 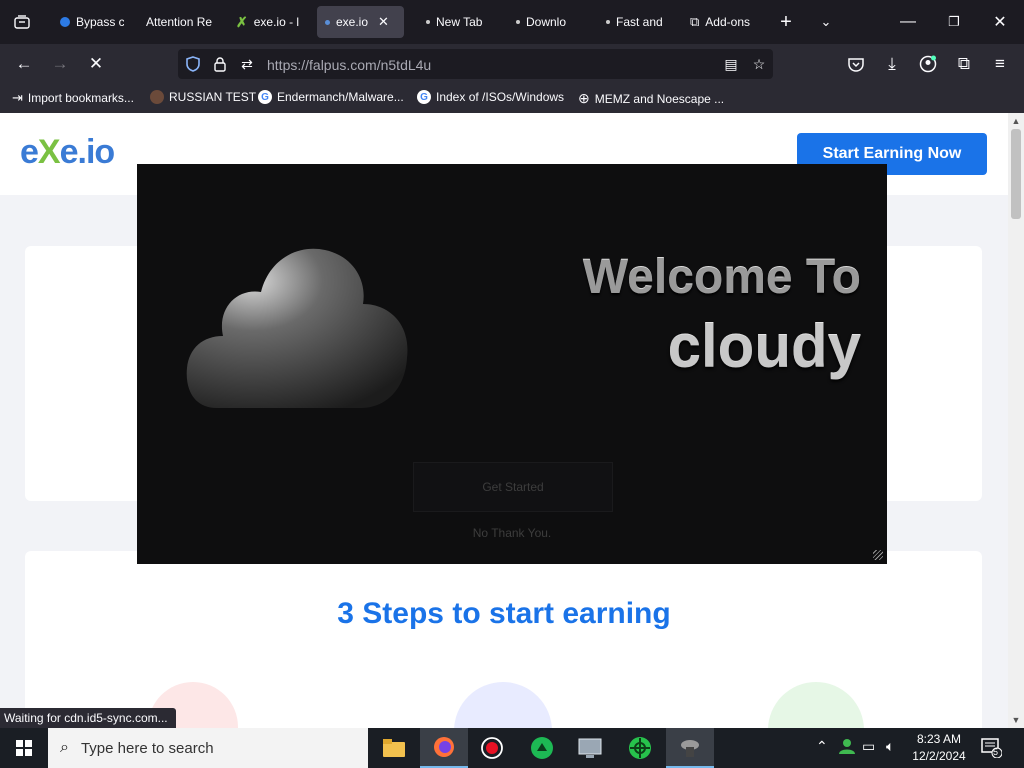 What do you see at coordinates (868, 746) in the screenshot?
I see `network-icon: ▭` at bounding box center [868, 746].